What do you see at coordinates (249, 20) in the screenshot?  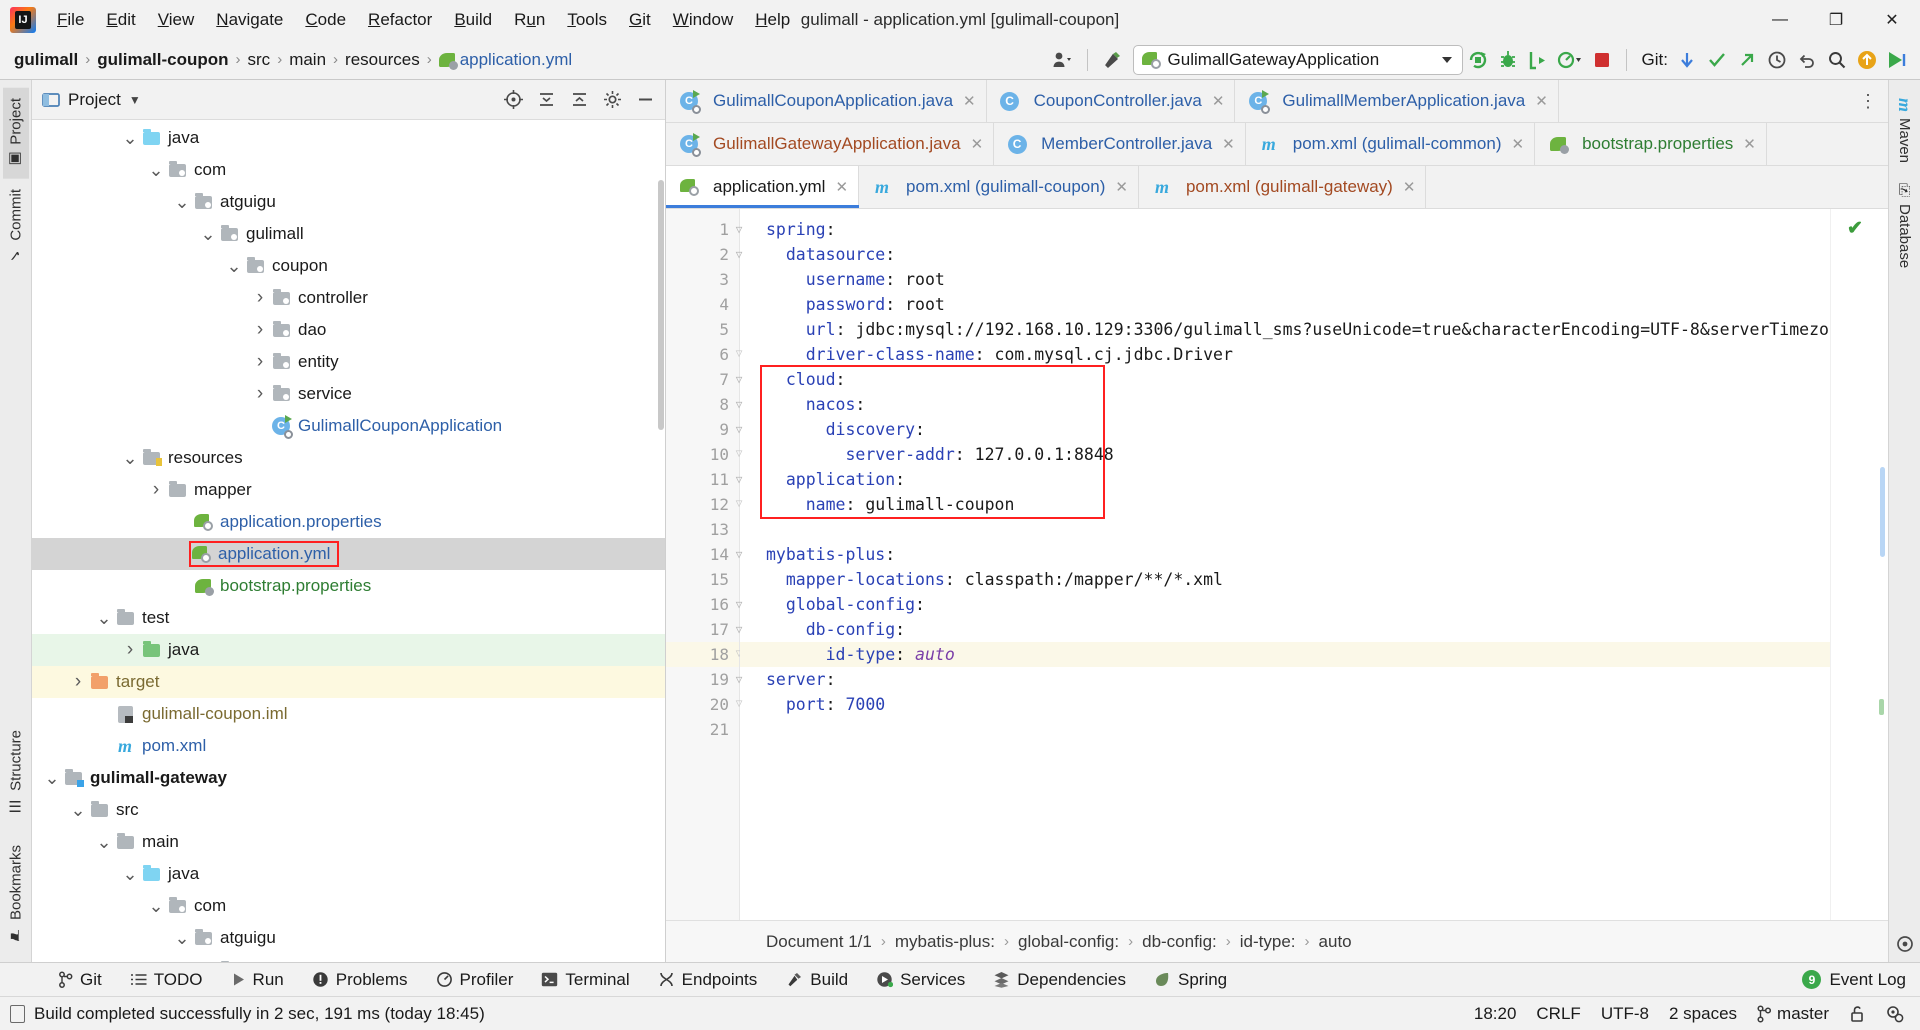 I see `menu-navigate: Navigate` at bounding box center [249, 20].